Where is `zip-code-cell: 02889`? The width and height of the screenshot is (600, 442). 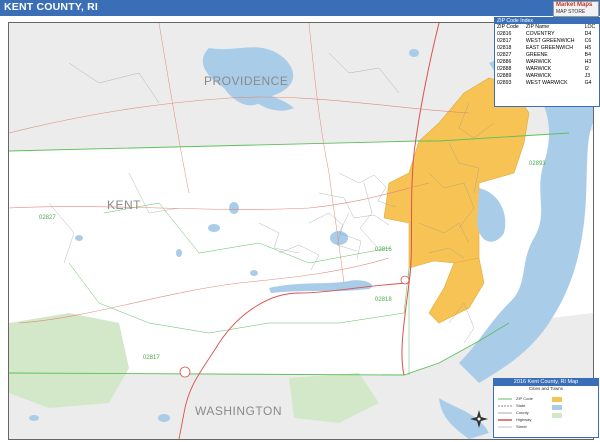
zip-code-cell: 02889 is located at coordinates (504, 76).